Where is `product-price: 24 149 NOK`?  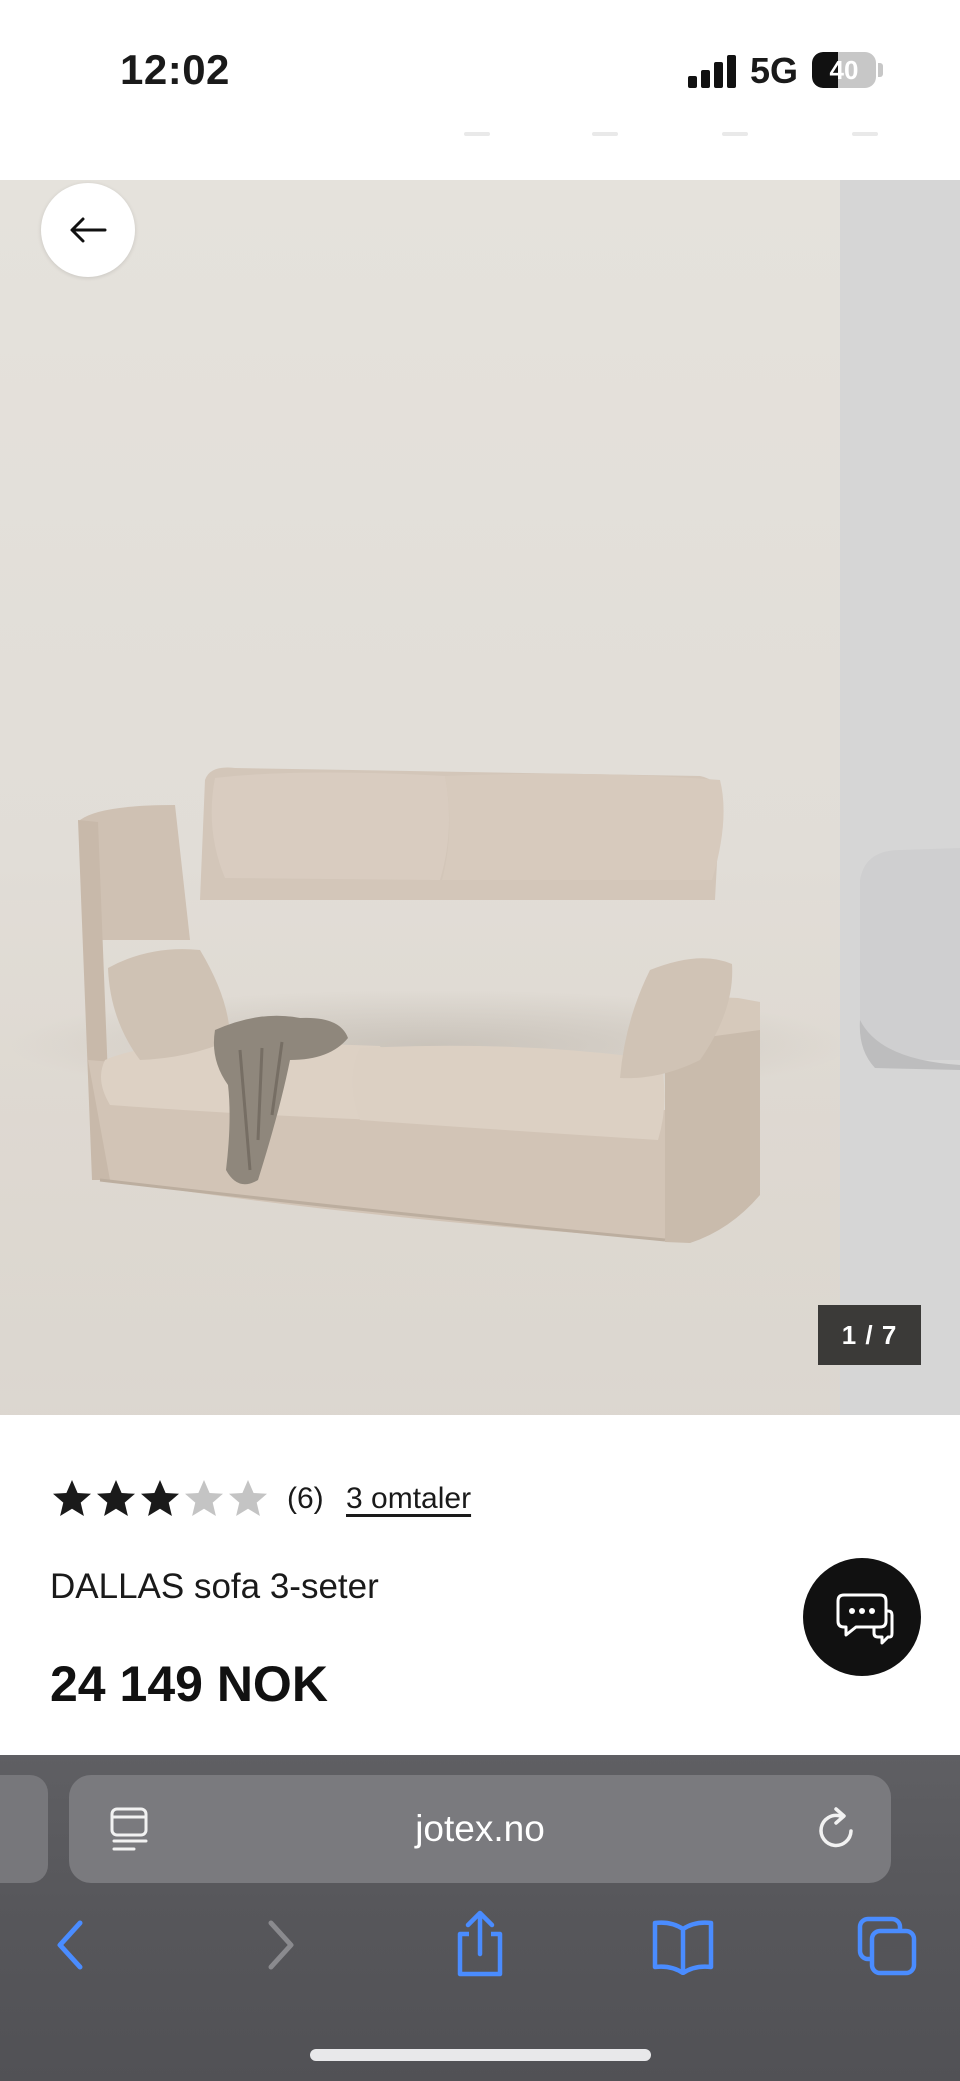
product-price: 24 149 NOK is located at coordinates (189, 1684).